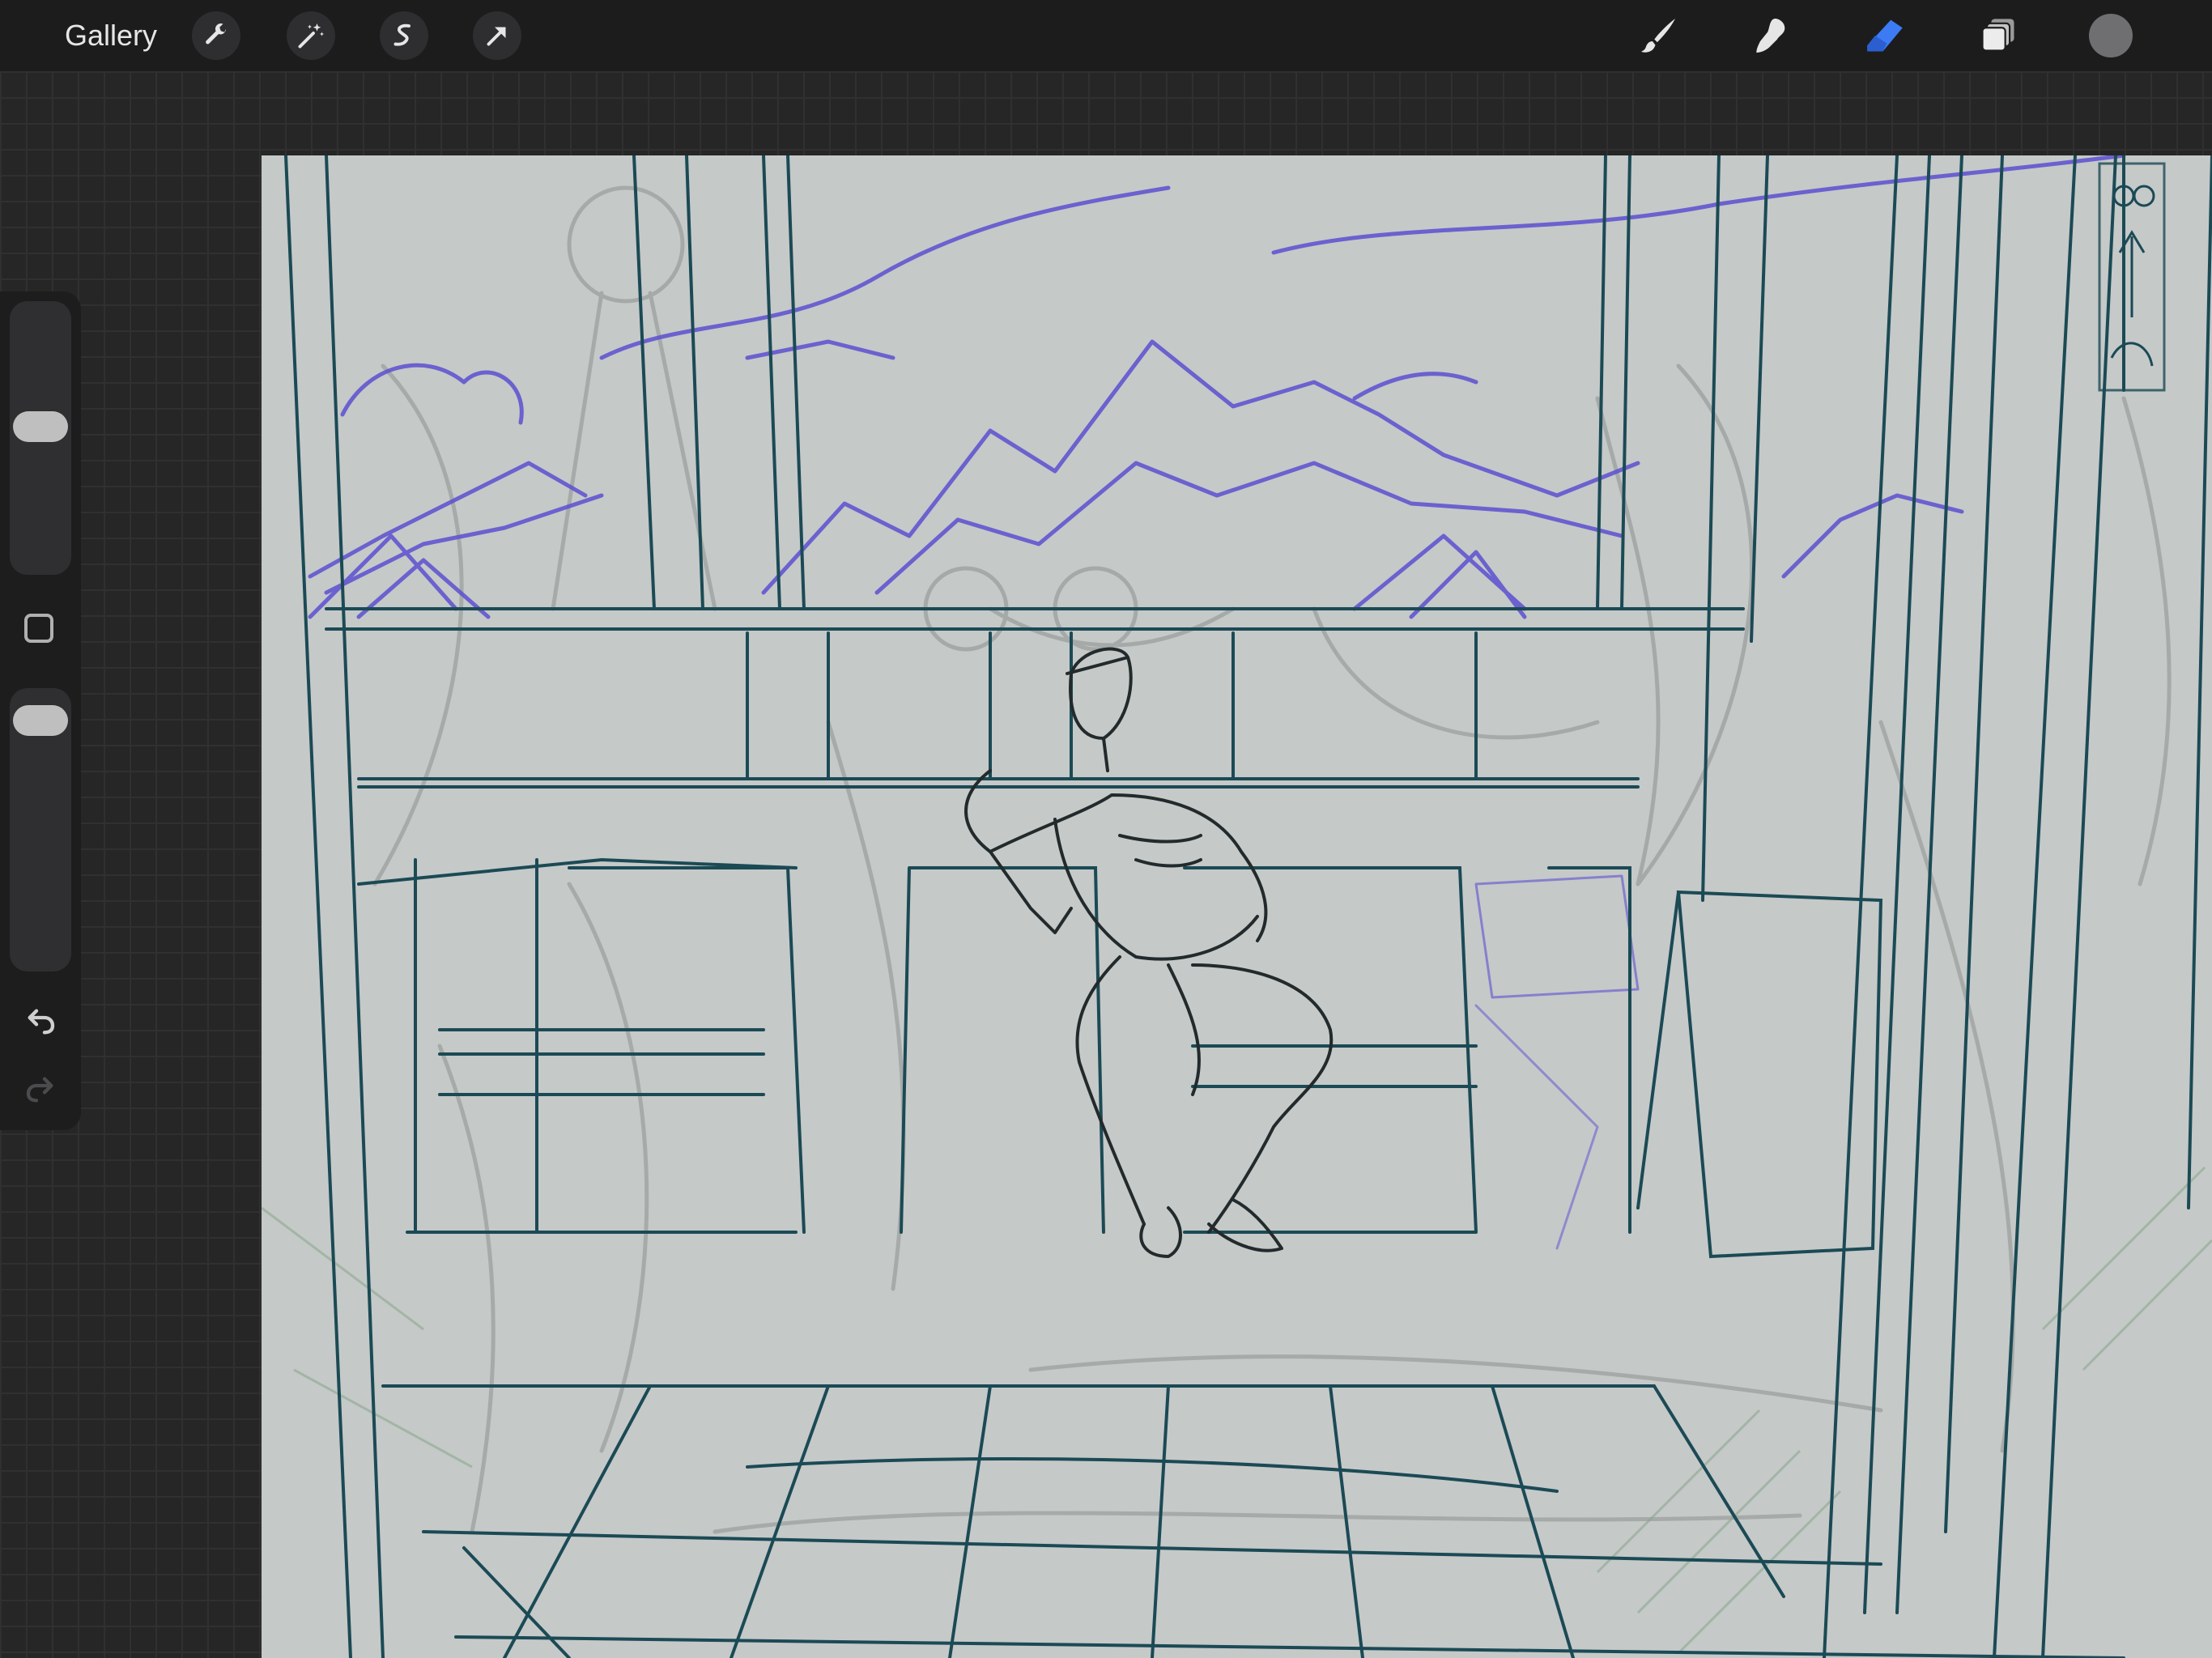 The image size is (2212, 1658). I want to click on smudge-tool, so click(1772, 35).